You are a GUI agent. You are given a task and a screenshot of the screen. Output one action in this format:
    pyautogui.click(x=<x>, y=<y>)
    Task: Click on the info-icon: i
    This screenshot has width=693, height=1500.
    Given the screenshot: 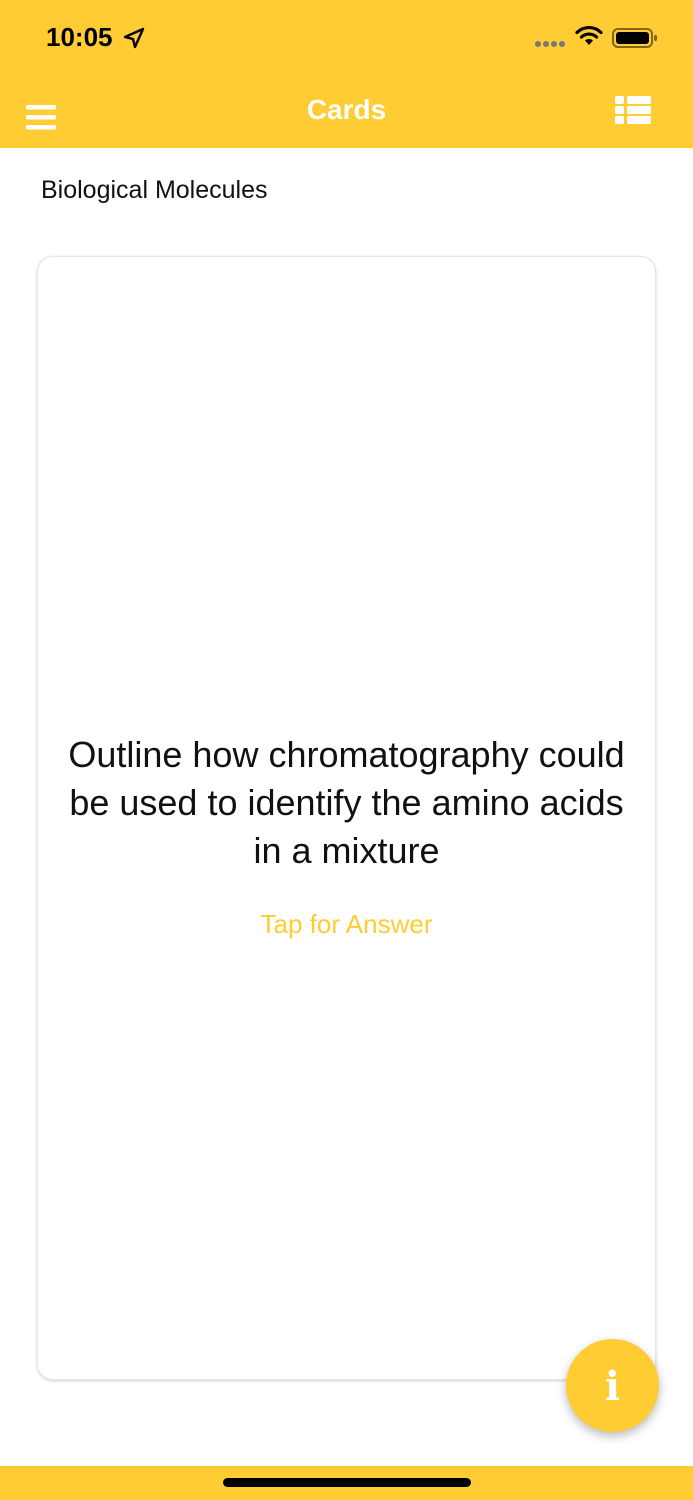 What is the action you would take?
    pyautogui.click(x=612, y=1386)
    